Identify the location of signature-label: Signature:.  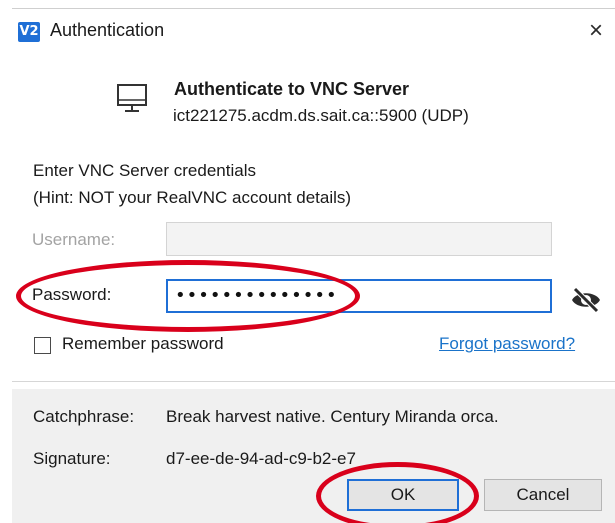
(72, 458).